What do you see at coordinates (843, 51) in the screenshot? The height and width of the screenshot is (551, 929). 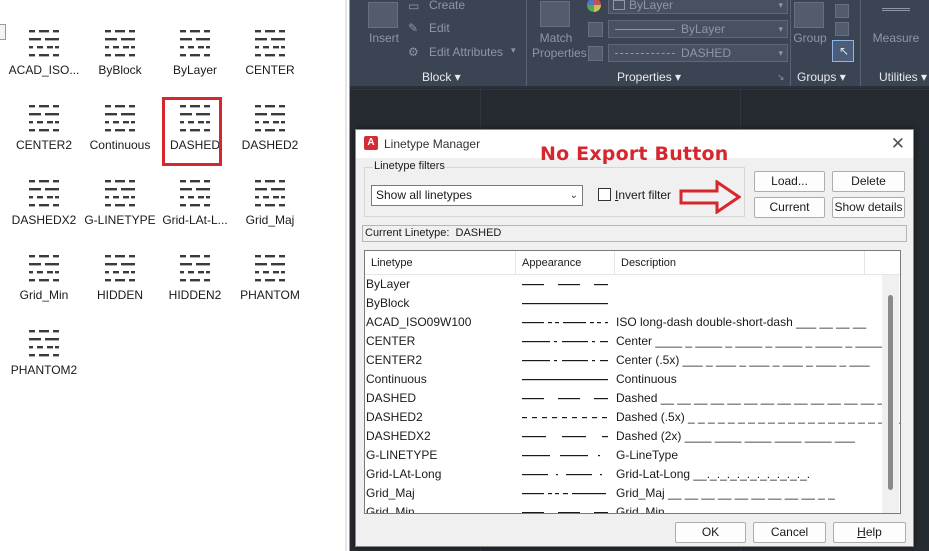 I see `group-selection-icon: ↖` at bounding box center [843, 51].